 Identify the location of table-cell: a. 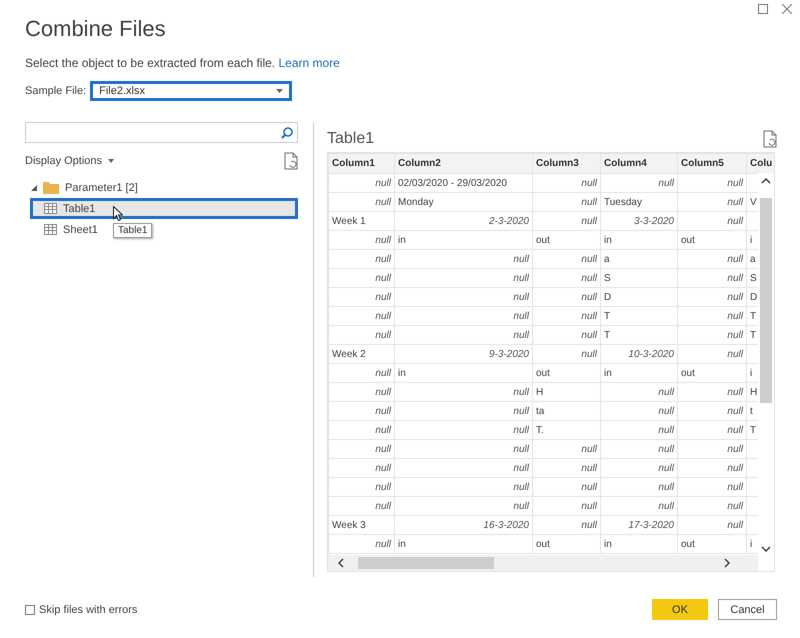
(639, 259).